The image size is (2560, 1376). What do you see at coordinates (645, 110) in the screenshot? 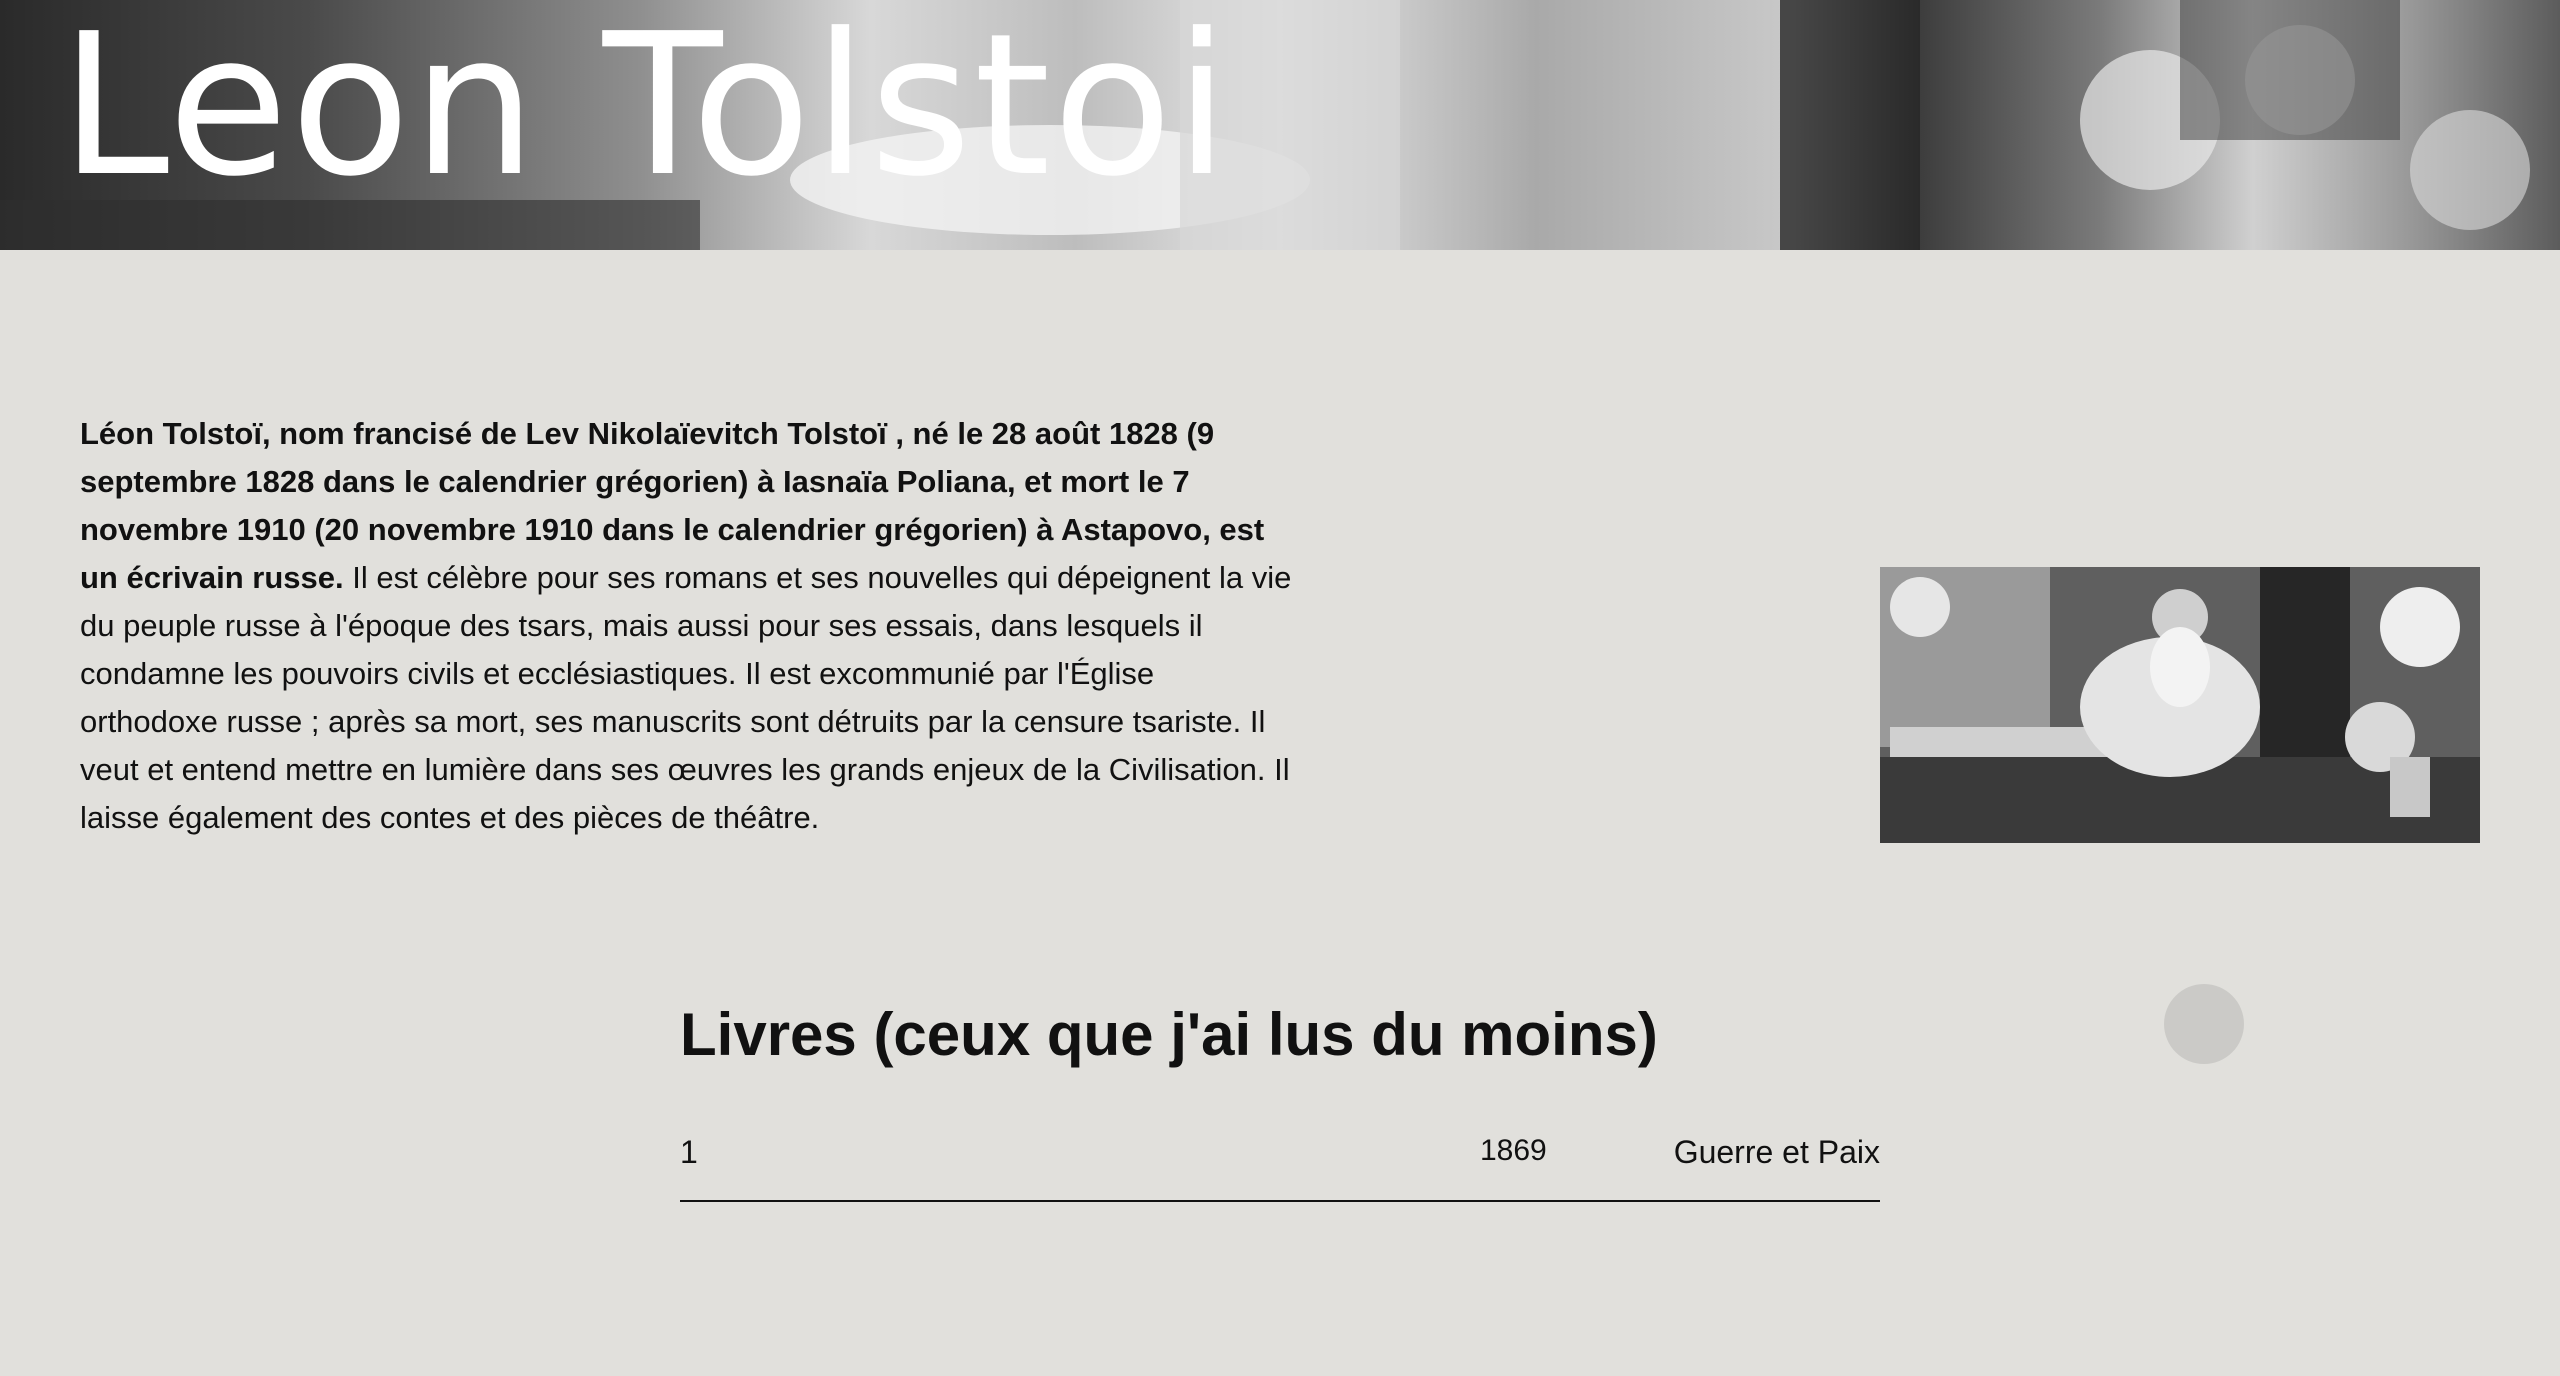
I see `page-title: Leon Tolstoi` at bounding box center [645, 110].